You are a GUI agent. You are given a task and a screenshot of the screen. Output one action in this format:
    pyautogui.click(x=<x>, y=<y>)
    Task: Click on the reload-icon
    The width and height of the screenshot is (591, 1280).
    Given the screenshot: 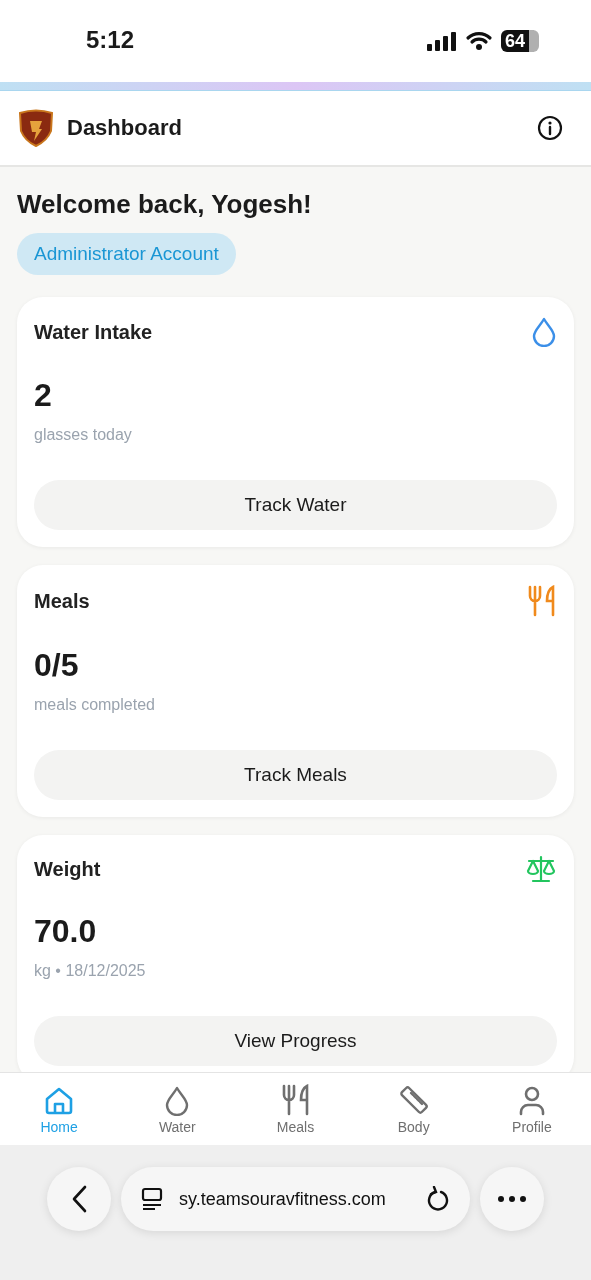 What is the action you would take?
    pyautogui.click(x=438, y=1199)
    